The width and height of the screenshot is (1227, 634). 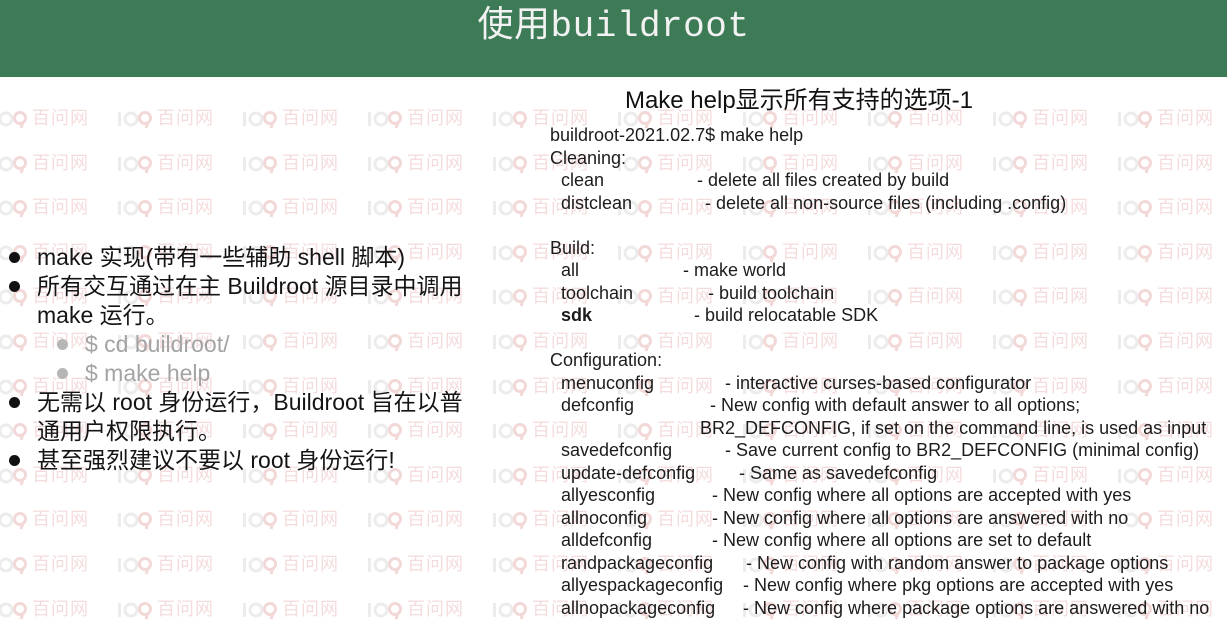 I want to click on section-header-row: Cleaning:, so click(x=885, y=158).